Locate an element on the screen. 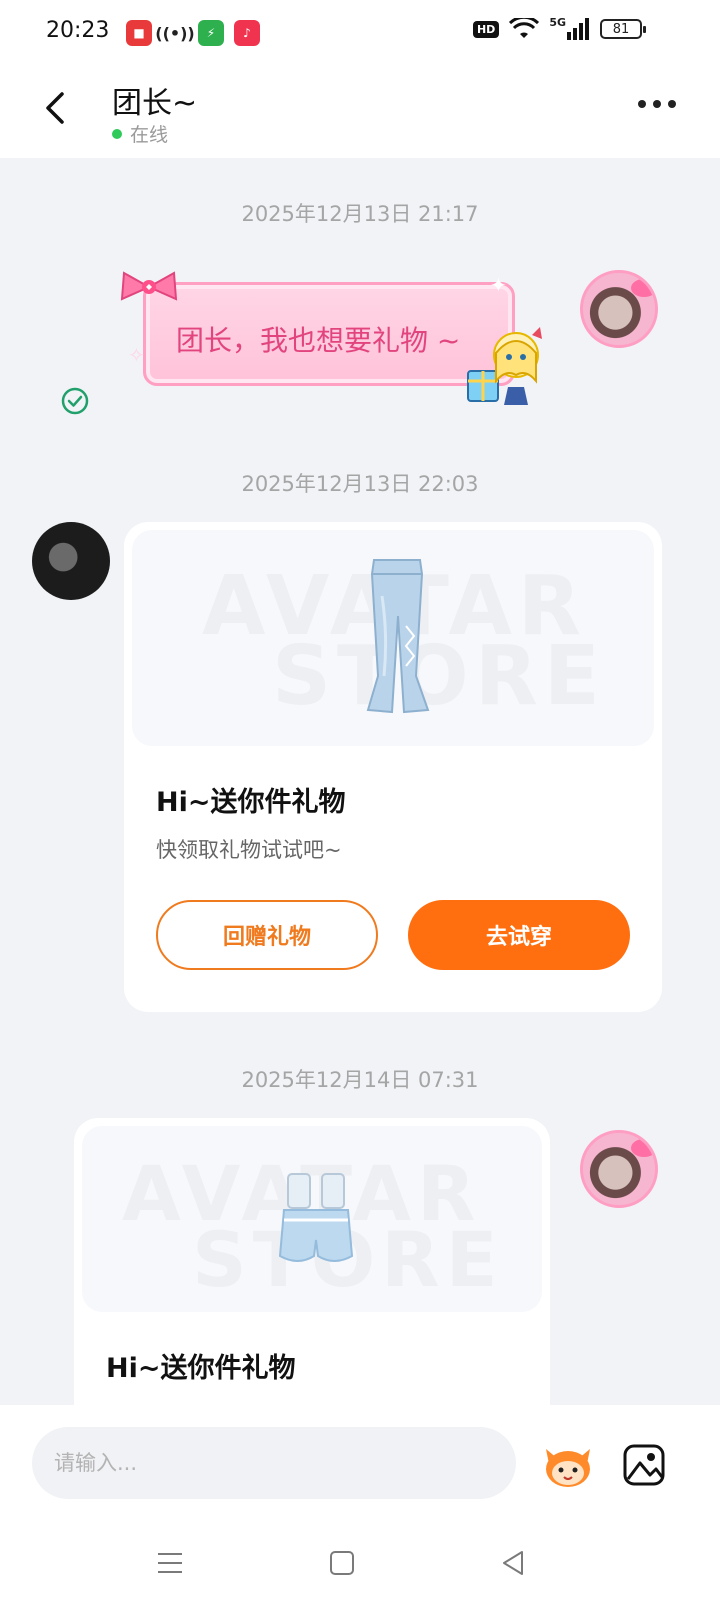 Image resolution: width=720 pixels, height=1612 pixels. chat-header: 团长~ 在线 is located at coordinates (360, 111).